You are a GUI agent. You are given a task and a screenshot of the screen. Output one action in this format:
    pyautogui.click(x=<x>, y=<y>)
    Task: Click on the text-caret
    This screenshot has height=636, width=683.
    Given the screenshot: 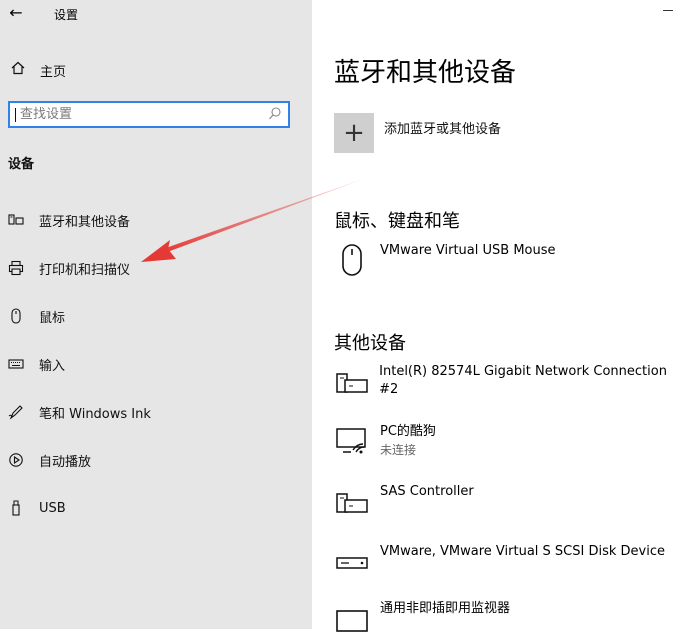 What is the action you would take?
    pyautogui.click(x=15, y=115)
    